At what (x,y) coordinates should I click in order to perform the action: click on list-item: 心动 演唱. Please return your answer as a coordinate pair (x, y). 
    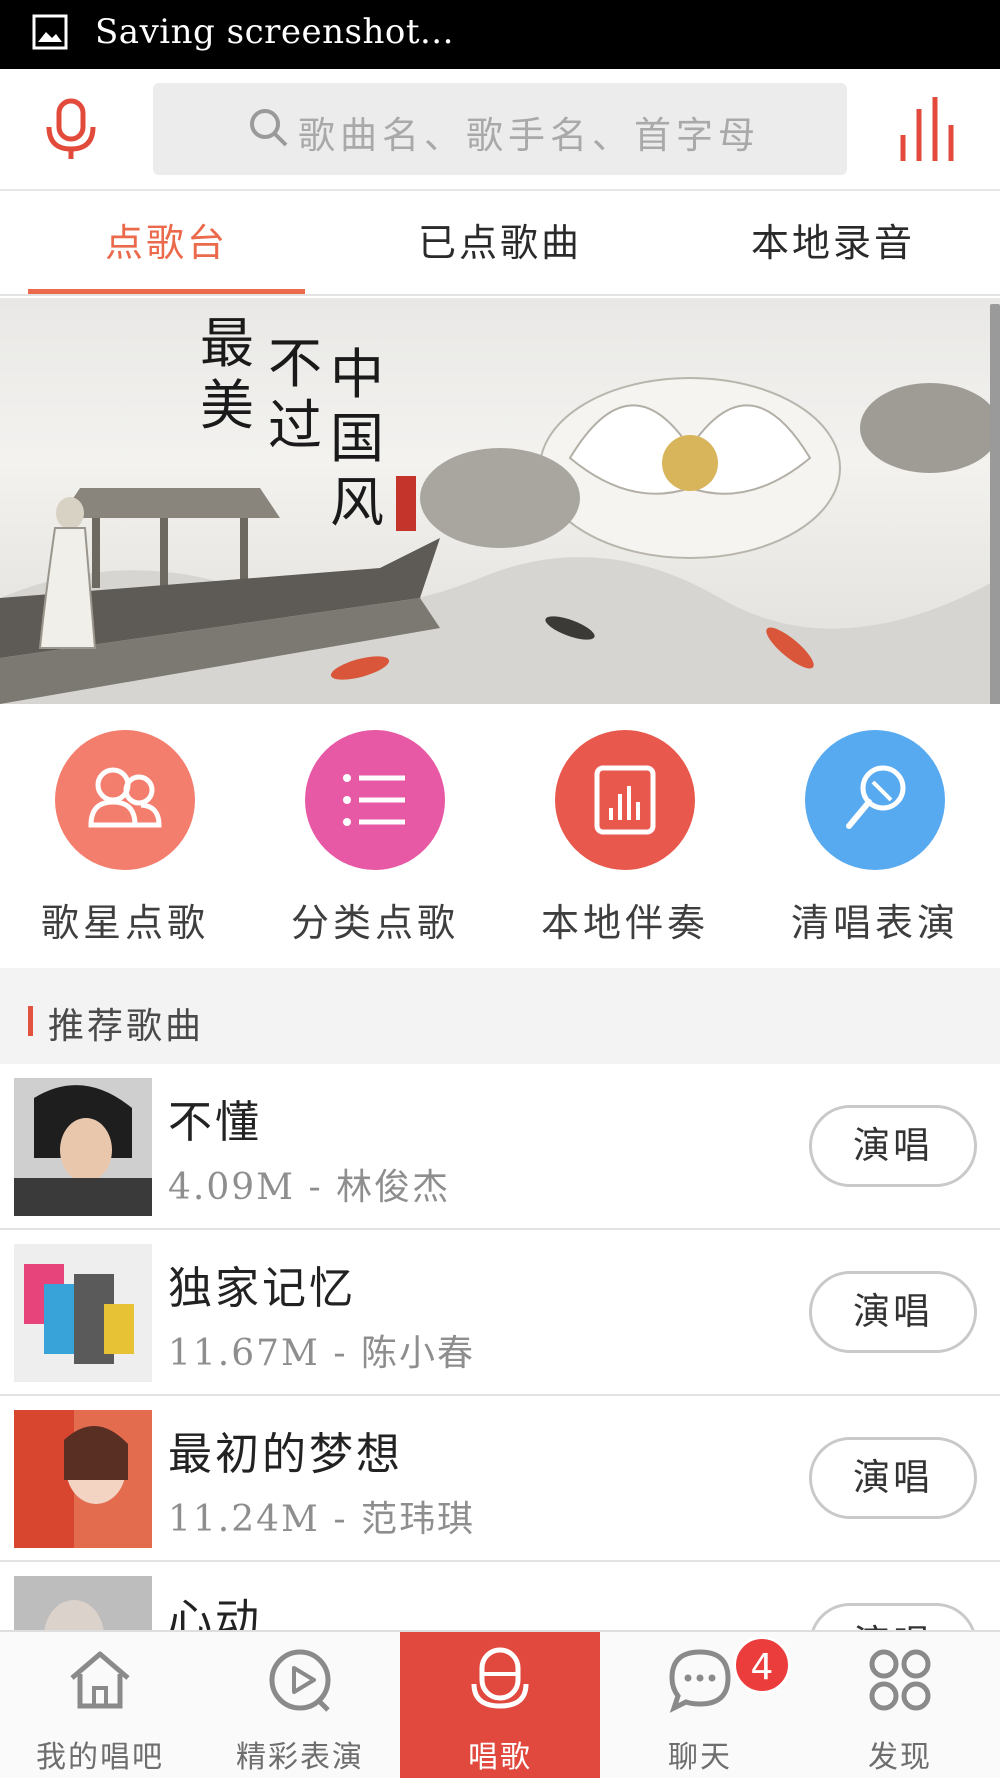
    Looking at the image, I should click on (500, 1596).